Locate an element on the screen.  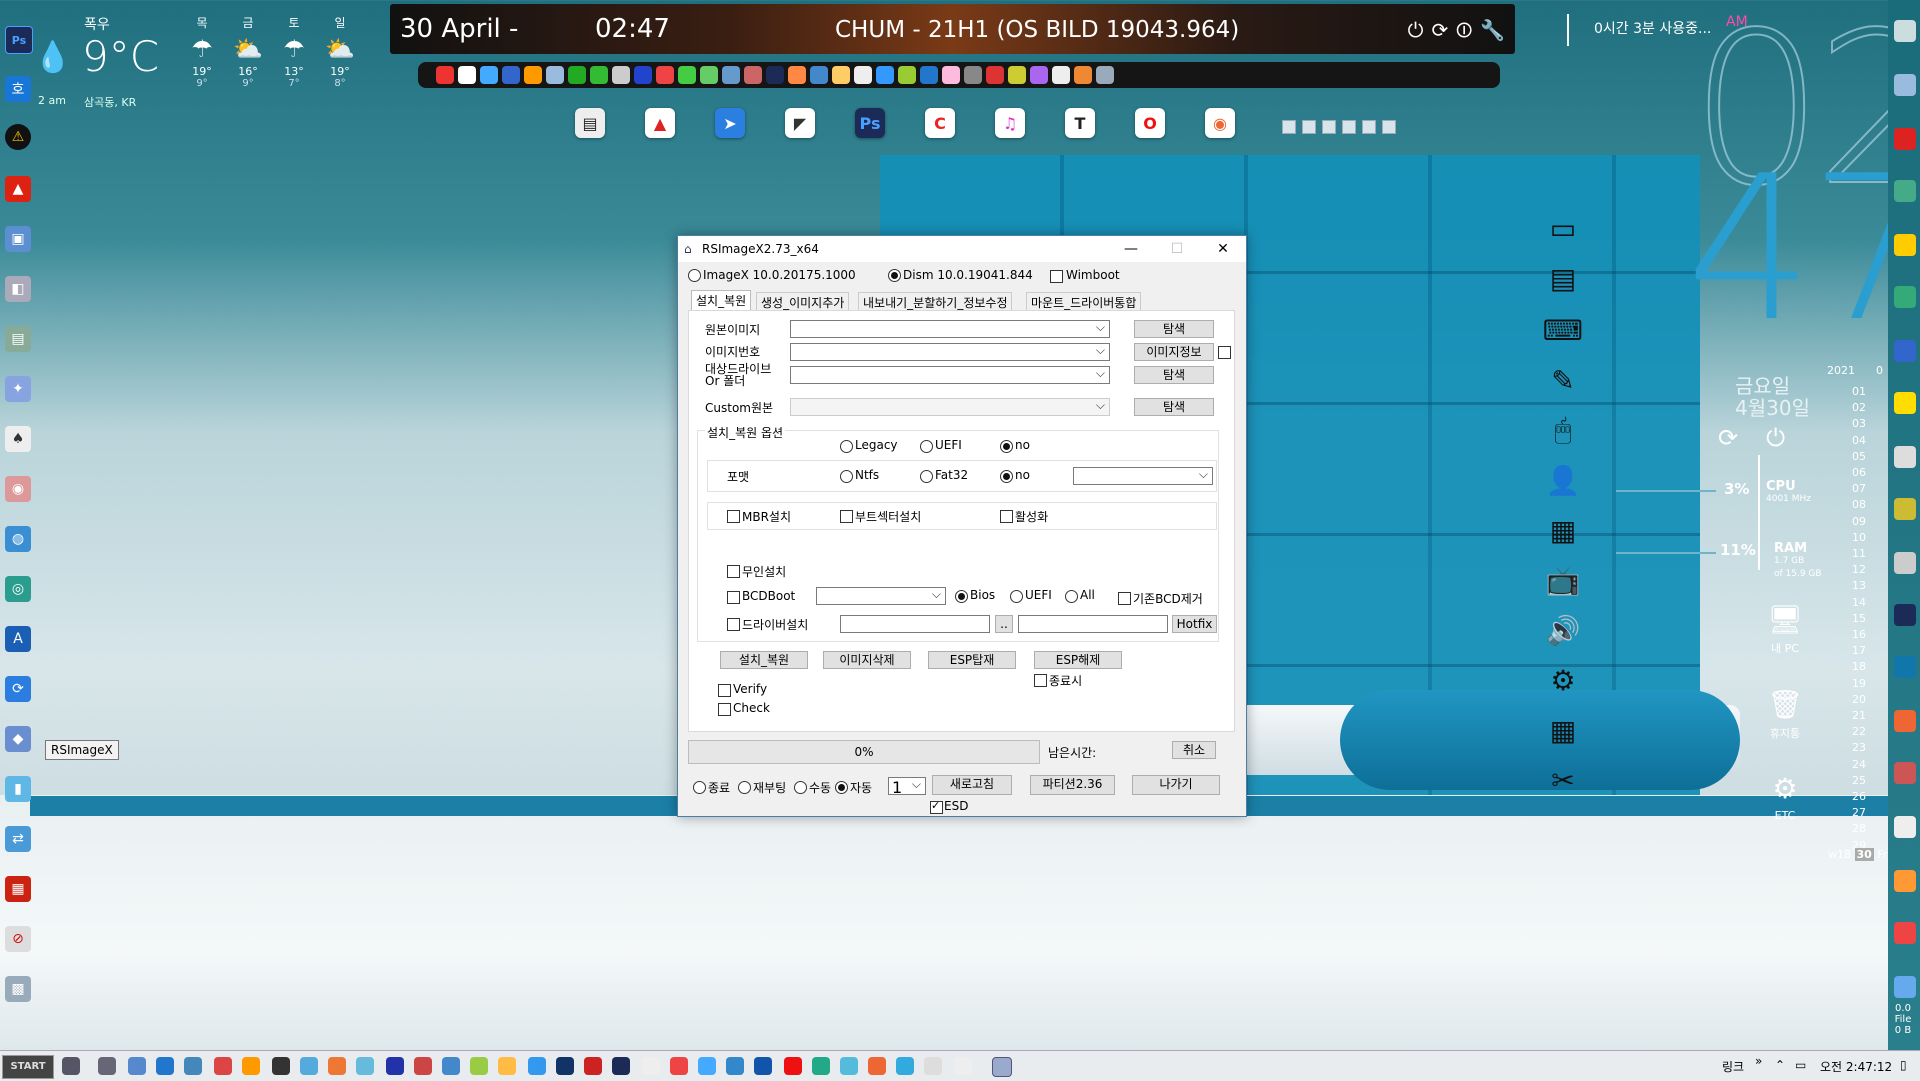
notebook-icon: ▮ is located at coordinates (18, 789).